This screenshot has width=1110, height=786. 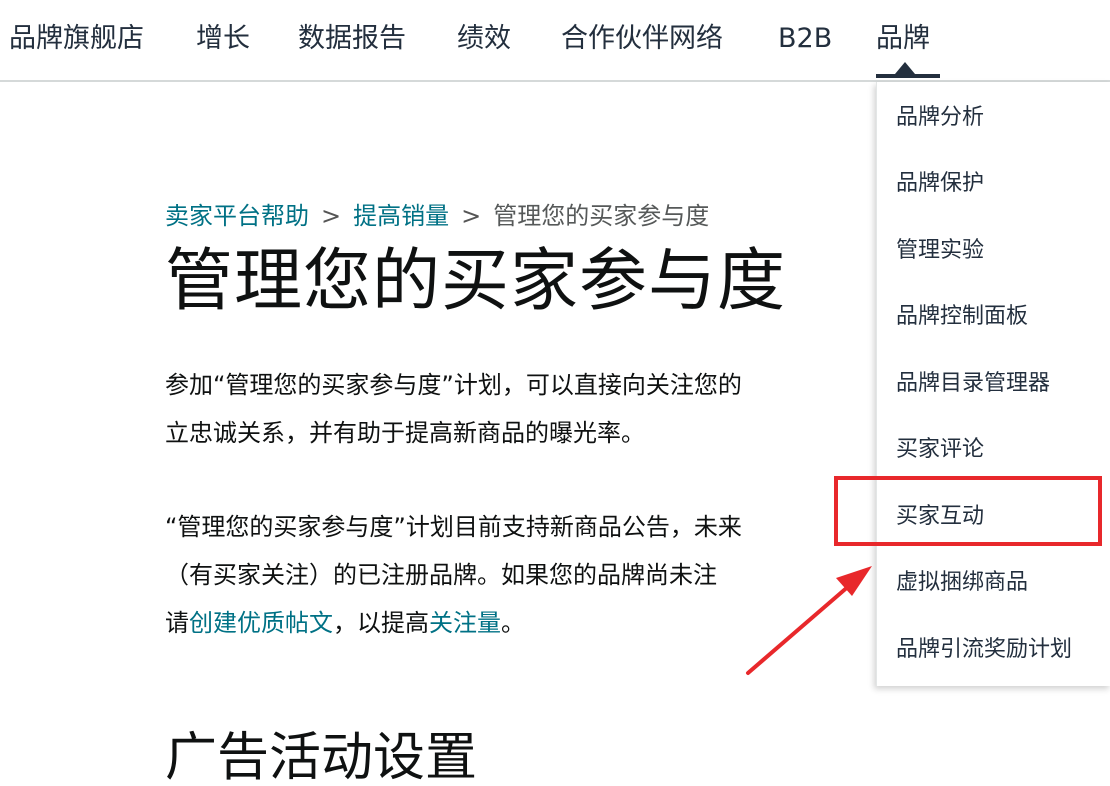 What do you see at coordinates (177, 623) in the screenshot?
I see `program-line-3-prefix: 请` at bounding box center [177, 623].